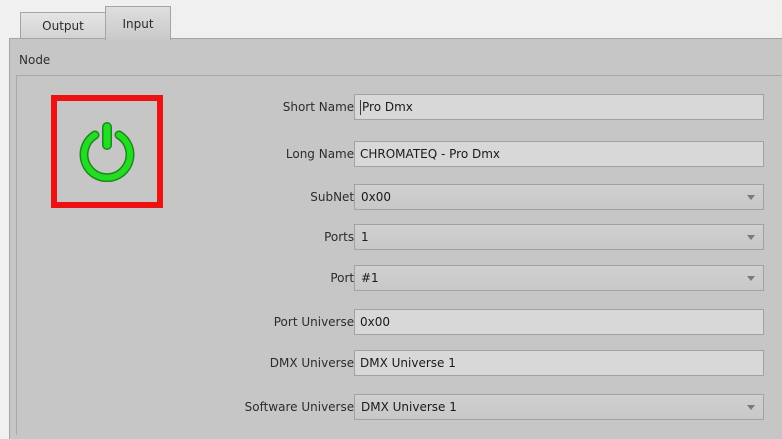 The height and width of the screenshot is (439, 782). I want to click on short-name-row: Short Name : Pro Dmx, so click(396, 107).